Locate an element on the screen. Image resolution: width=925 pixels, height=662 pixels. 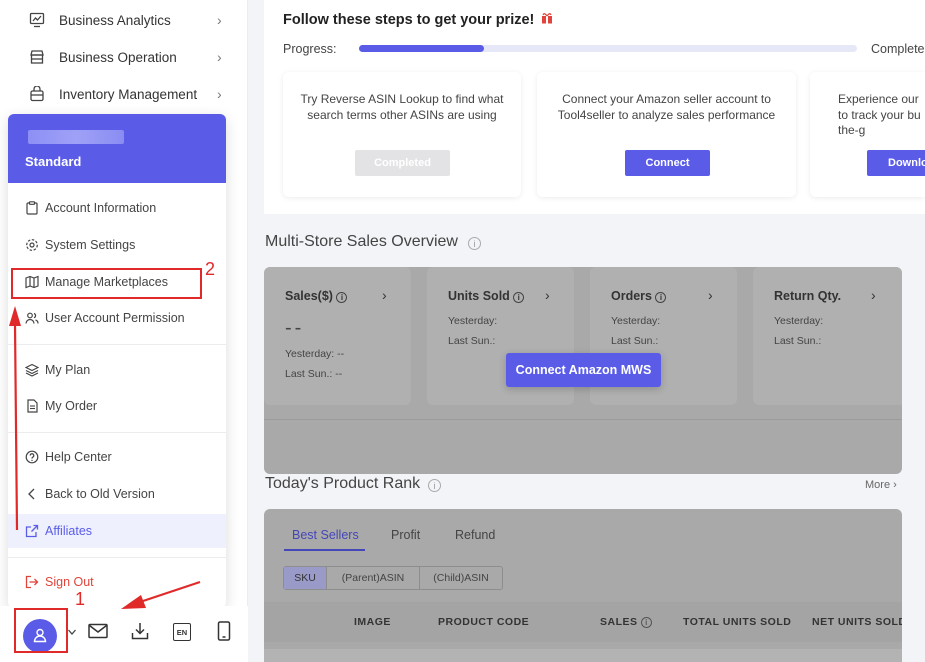
column-header-product-code: PRODUCT CODE is located at coordinates (483, 622).